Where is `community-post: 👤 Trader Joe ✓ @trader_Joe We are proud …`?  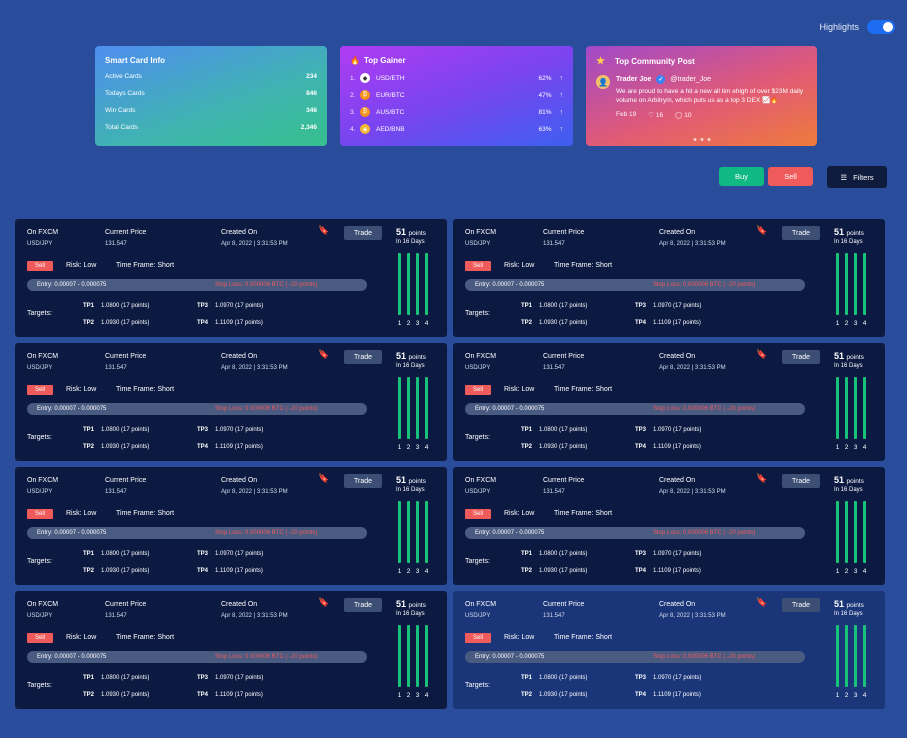
community-post: 👤 Trader Joe ✓ @trader_Joe We are proud … is located at coordinates (701, 97).